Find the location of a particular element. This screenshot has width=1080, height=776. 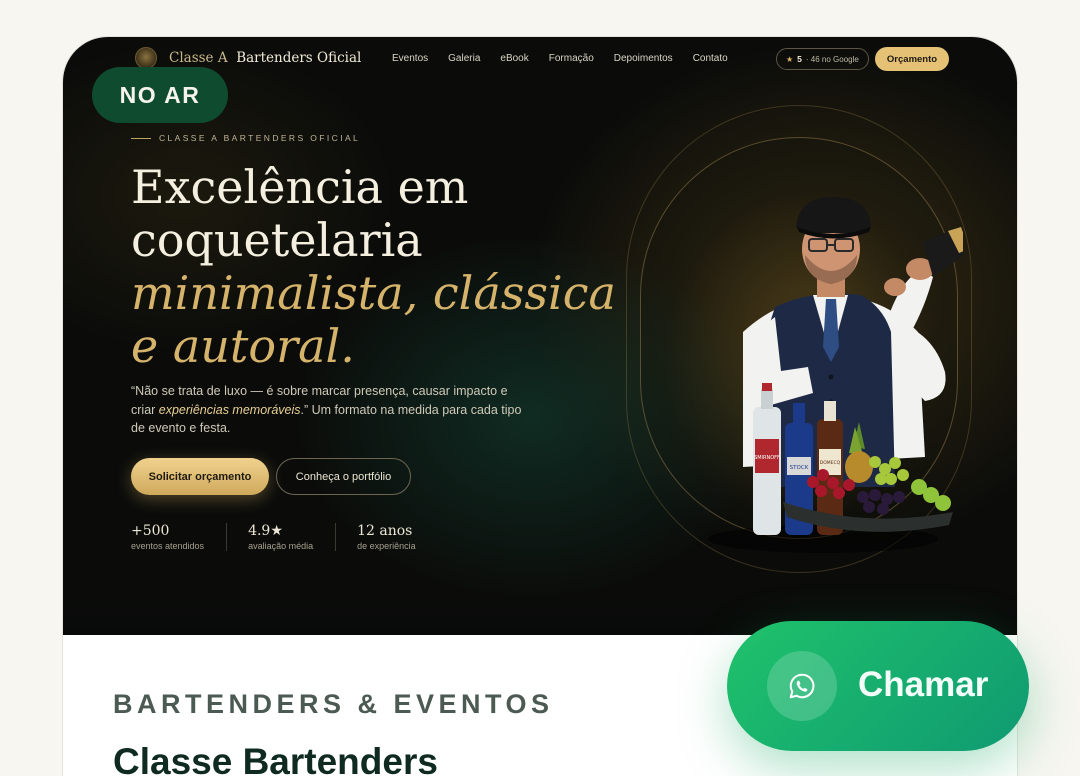

brand-emblem-icon is located at coordinates (146, 58).